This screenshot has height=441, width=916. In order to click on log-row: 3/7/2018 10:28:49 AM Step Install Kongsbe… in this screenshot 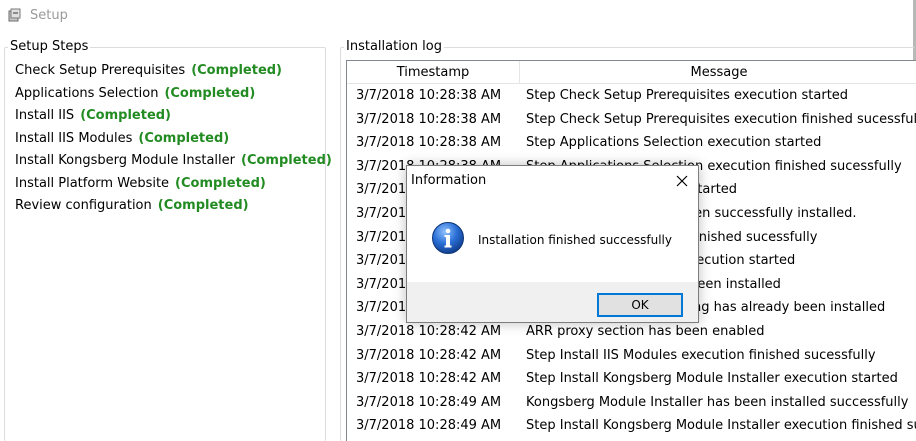, I will do `click(631, 427)`.